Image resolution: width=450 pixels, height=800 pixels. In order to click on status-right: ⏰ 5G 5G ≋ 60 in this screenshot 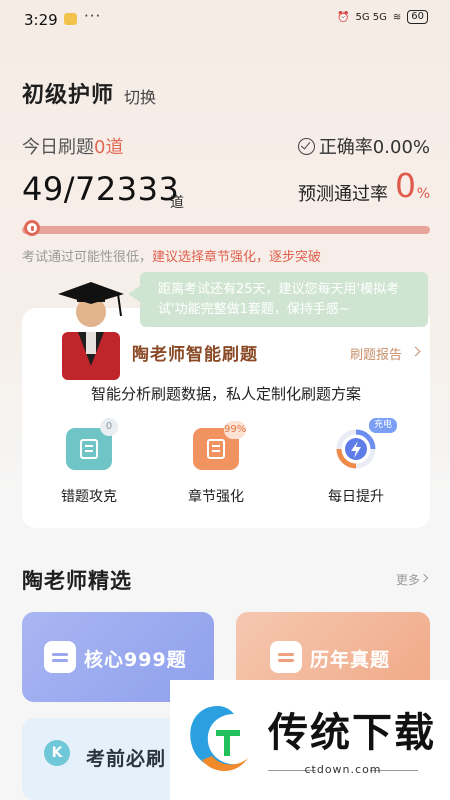, I will do `click(382, 17)`.